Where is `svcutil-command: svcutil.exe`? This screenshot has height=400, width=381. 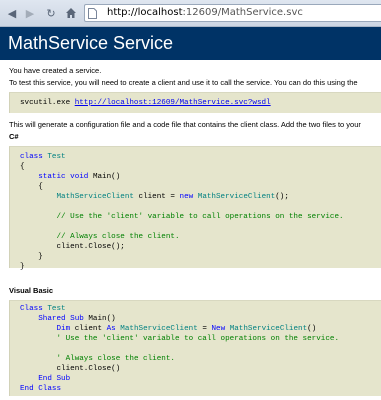 svcutil-command: svcutil.exe is located at coordinates (47, 103).